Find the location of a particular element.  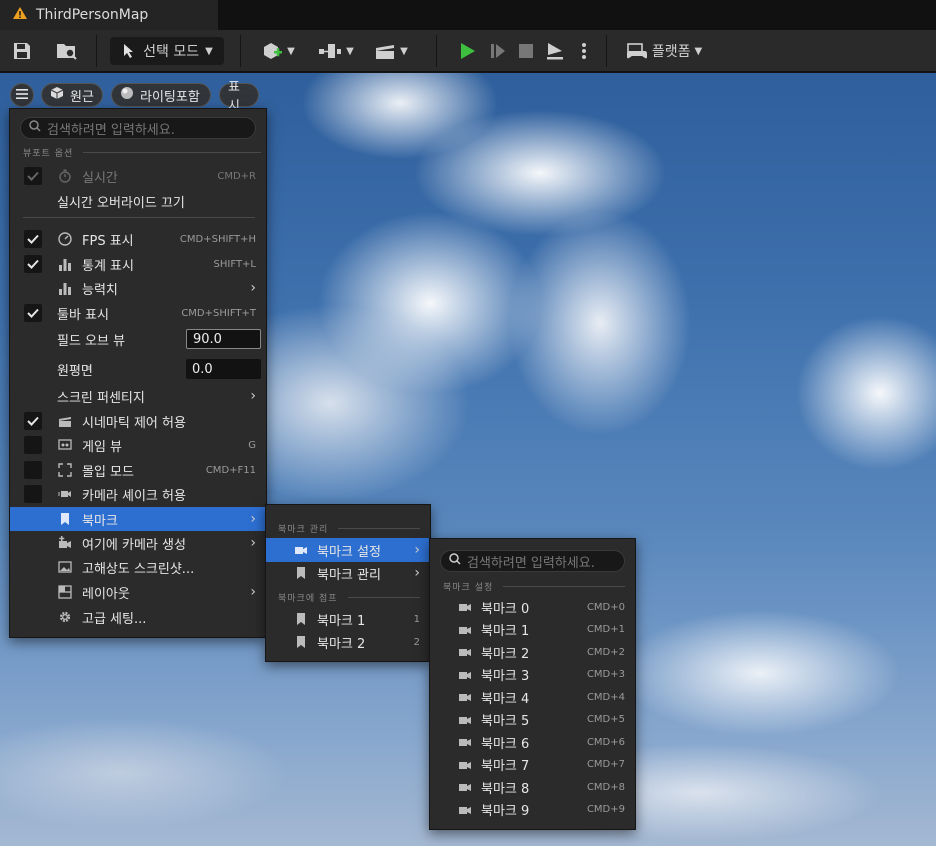

select-mode-dropdown: 선택 모드 ▼ is located at coordinates (167, 51).